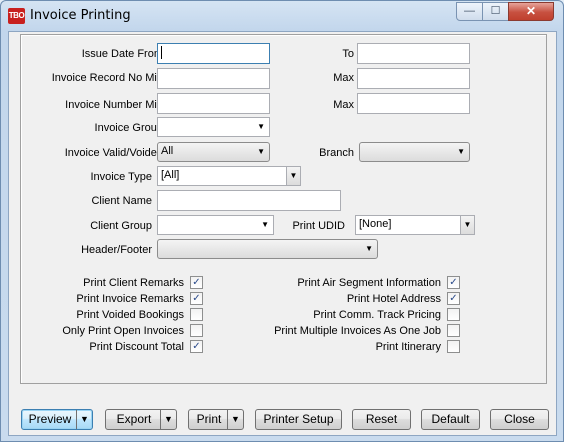 The image size is (564, 442). Describe the element at coordinates (298, 419) in the screenshot. I see `printer-setup-button: Printer Setup` at that location.